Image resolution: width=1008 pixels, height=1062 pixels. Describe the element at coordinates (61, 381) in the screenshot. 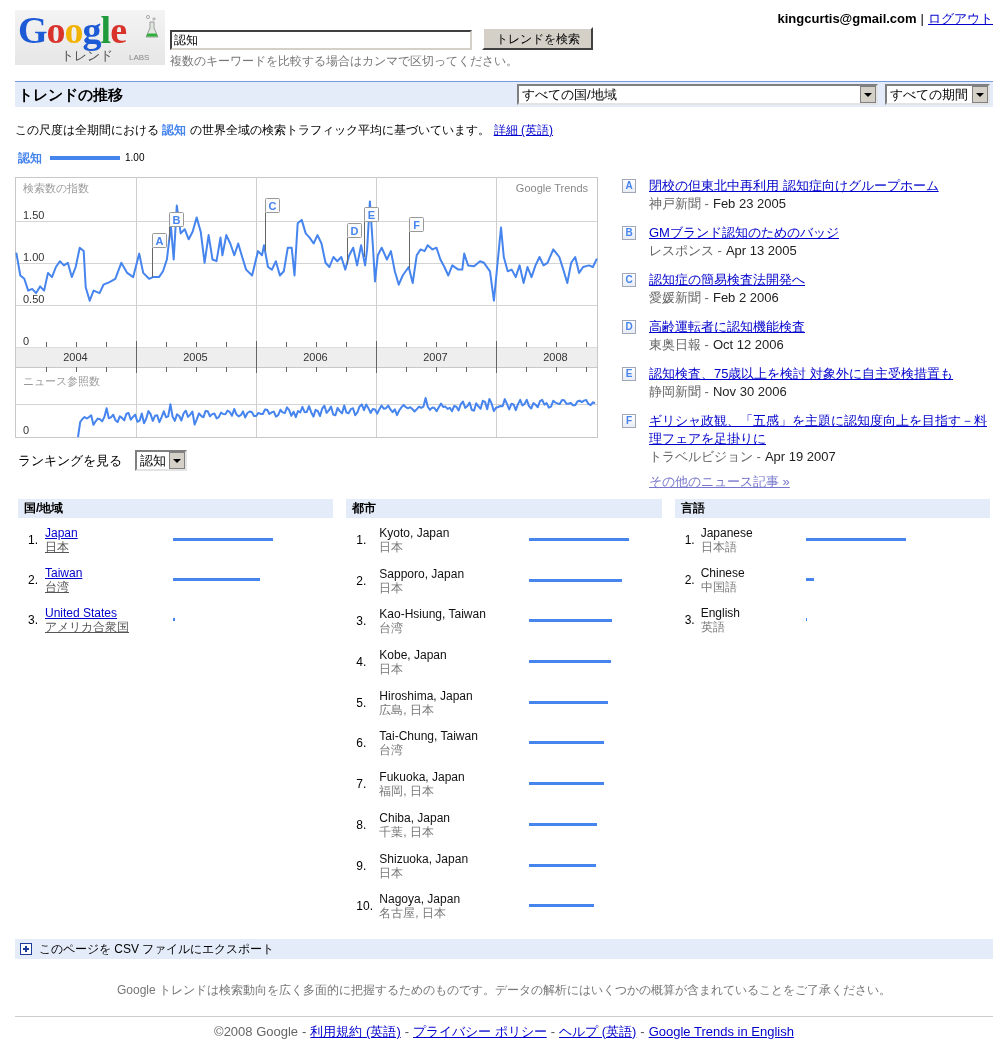

I see `news-axis-title: ニュース参照数` at that location.